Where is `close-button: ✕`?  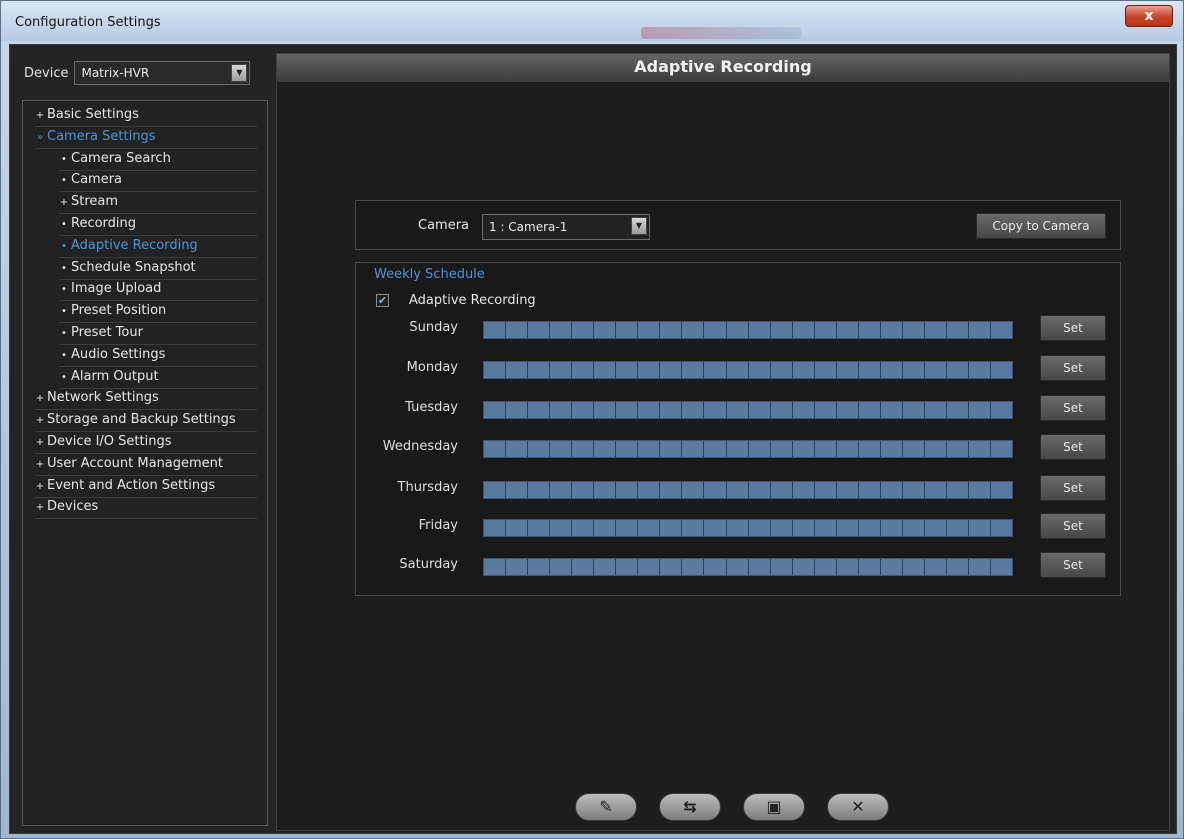
close-button: ✕ is located at coordinates (858, 807).